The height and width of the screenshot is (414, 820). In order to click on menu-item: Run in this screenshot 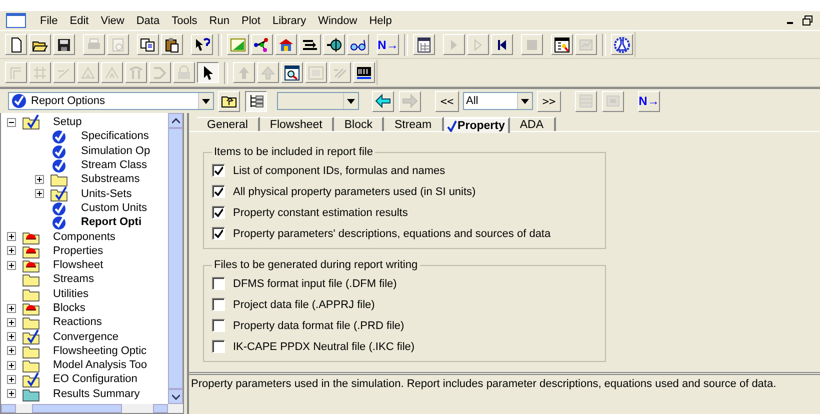, I will do `click(219, 20)`.